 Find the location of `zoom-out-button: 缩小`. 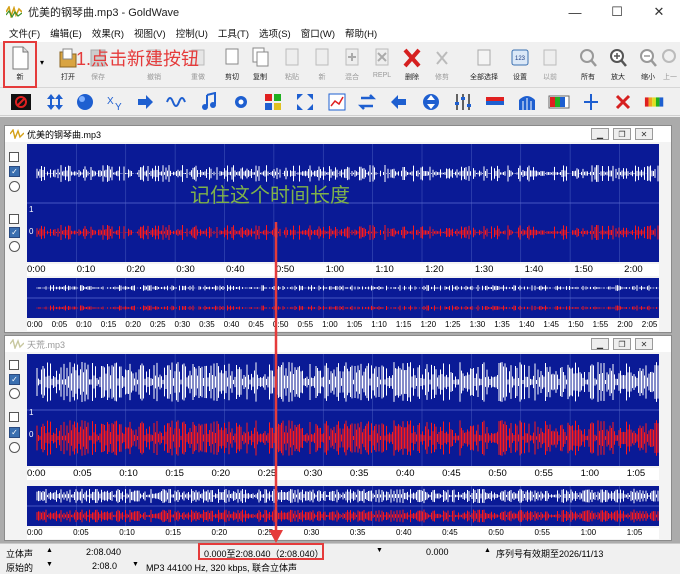

zoom-out-button: 缩小 is located at coordinates (648, 65).